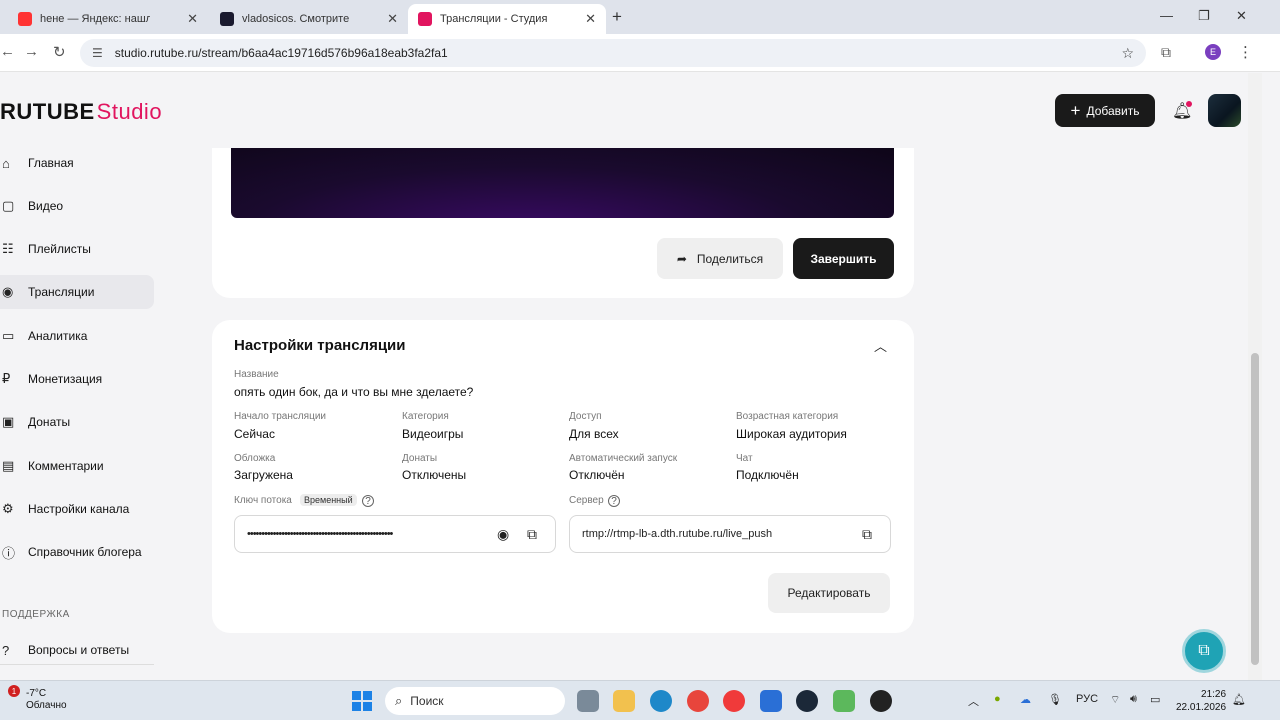  I want to click on gift-icon: ▣, so click(8, 421).